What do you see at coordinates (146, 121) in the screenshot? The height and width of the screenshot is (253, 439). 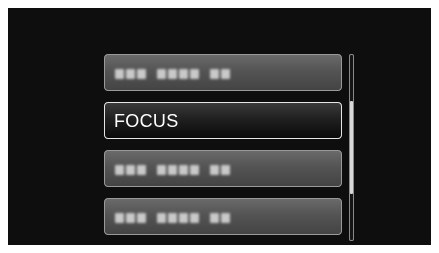 I see `menu-item-label: FOCUS` at bounding box center [146, 121].